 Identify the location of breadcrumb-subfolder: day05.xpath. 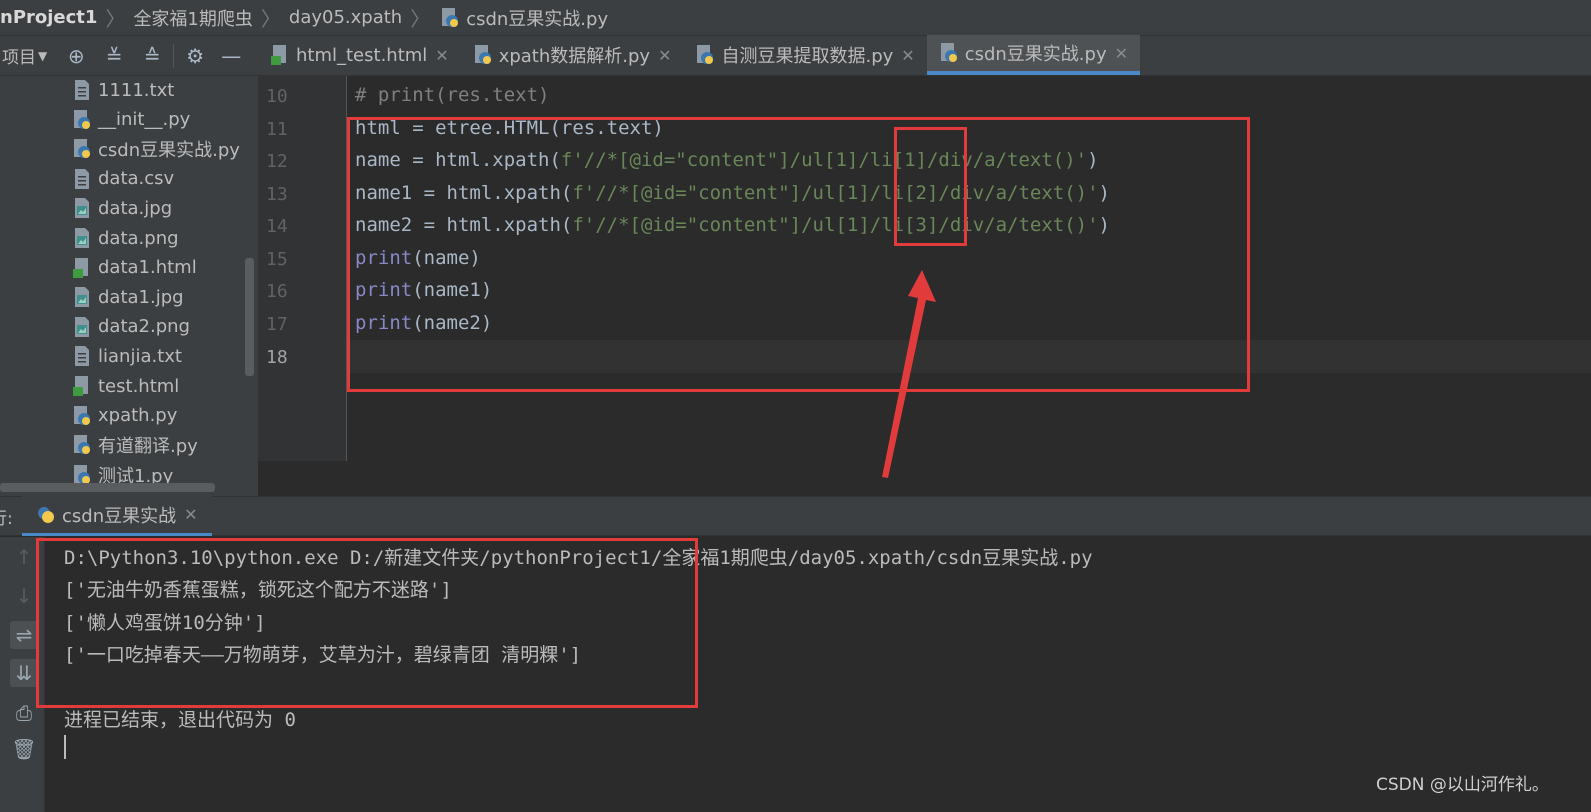
(345, 17).